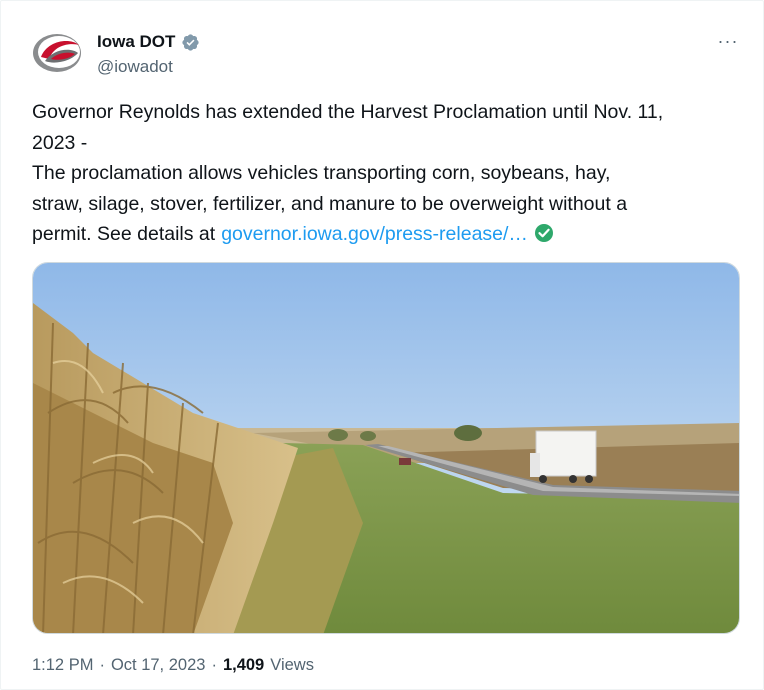 The image size is (764, 690). Describe the element at coordinates (60, 142) in the screenshot. I see `tweet-text-line: 2023 -` at that location.